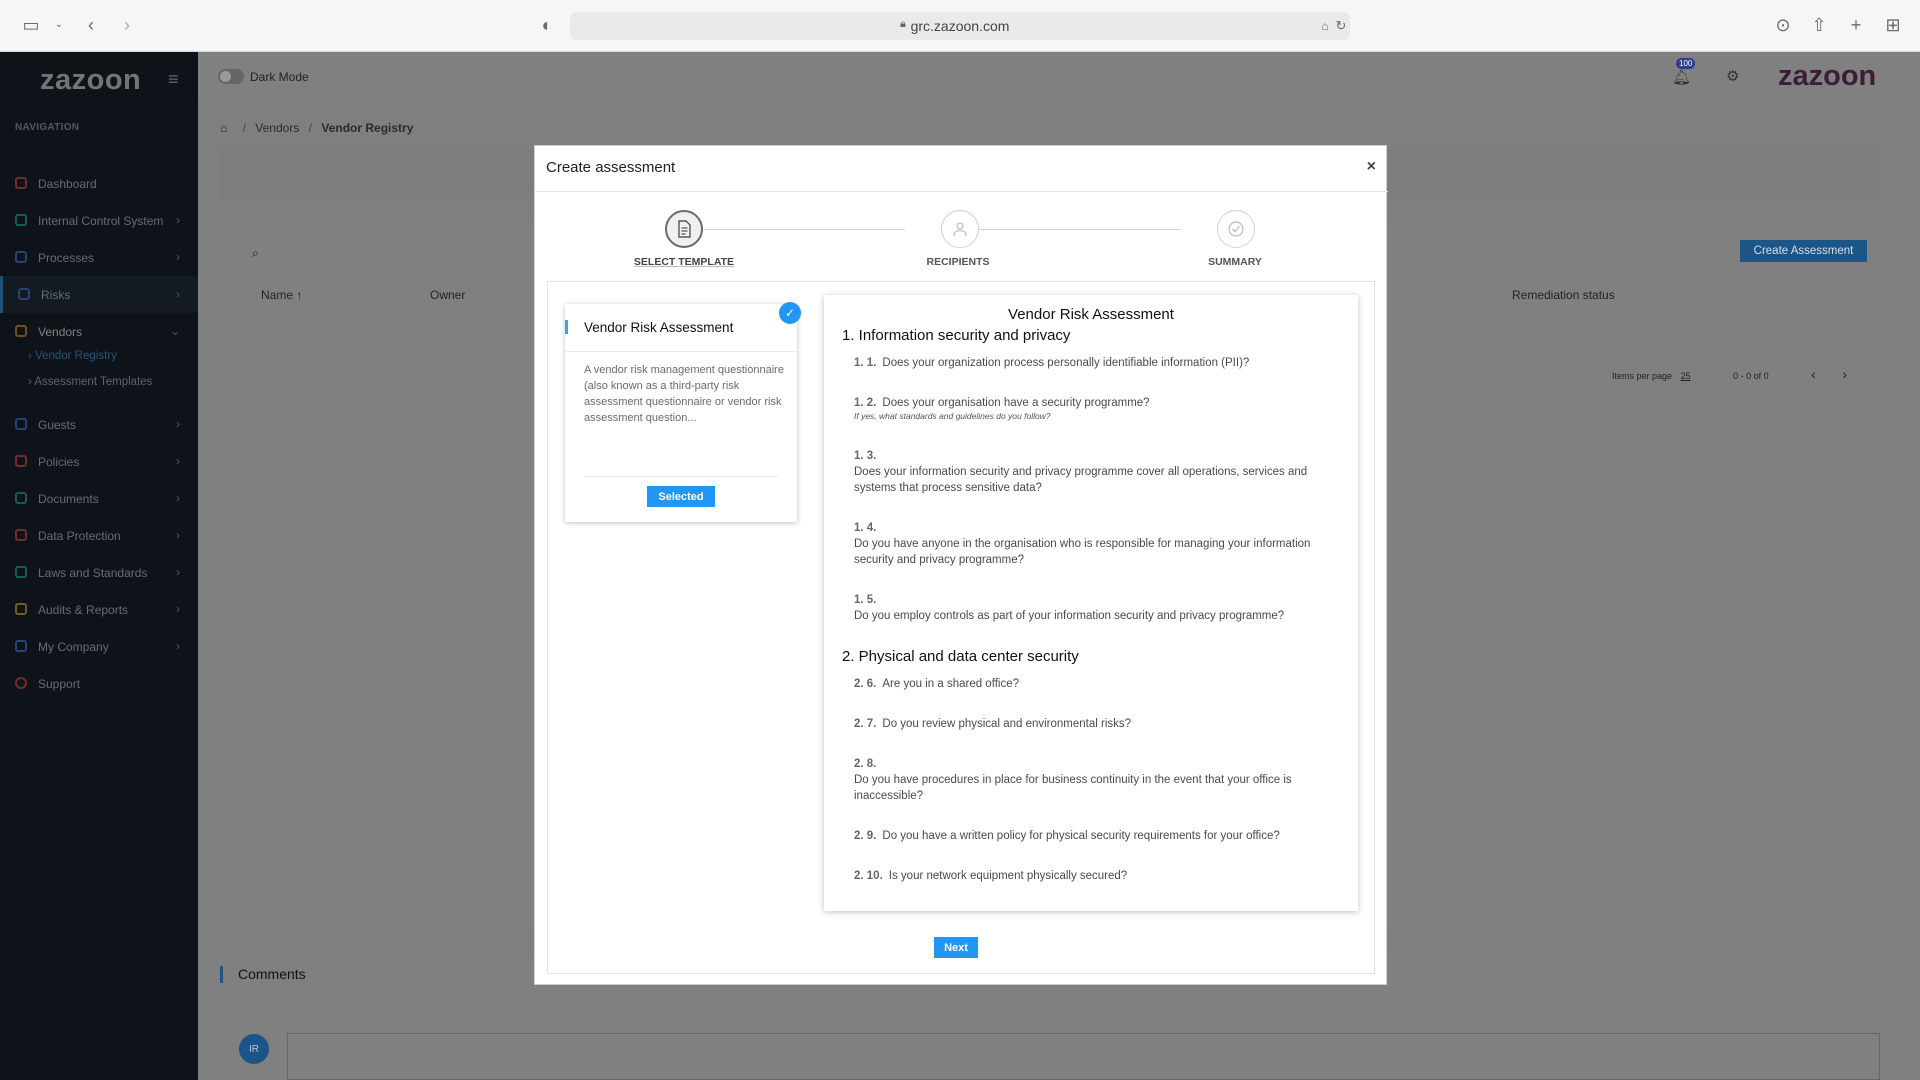 This screenshot has height=1080, width=1920. I want to click on prev-page-icon: ‹, so click(1813, 374).